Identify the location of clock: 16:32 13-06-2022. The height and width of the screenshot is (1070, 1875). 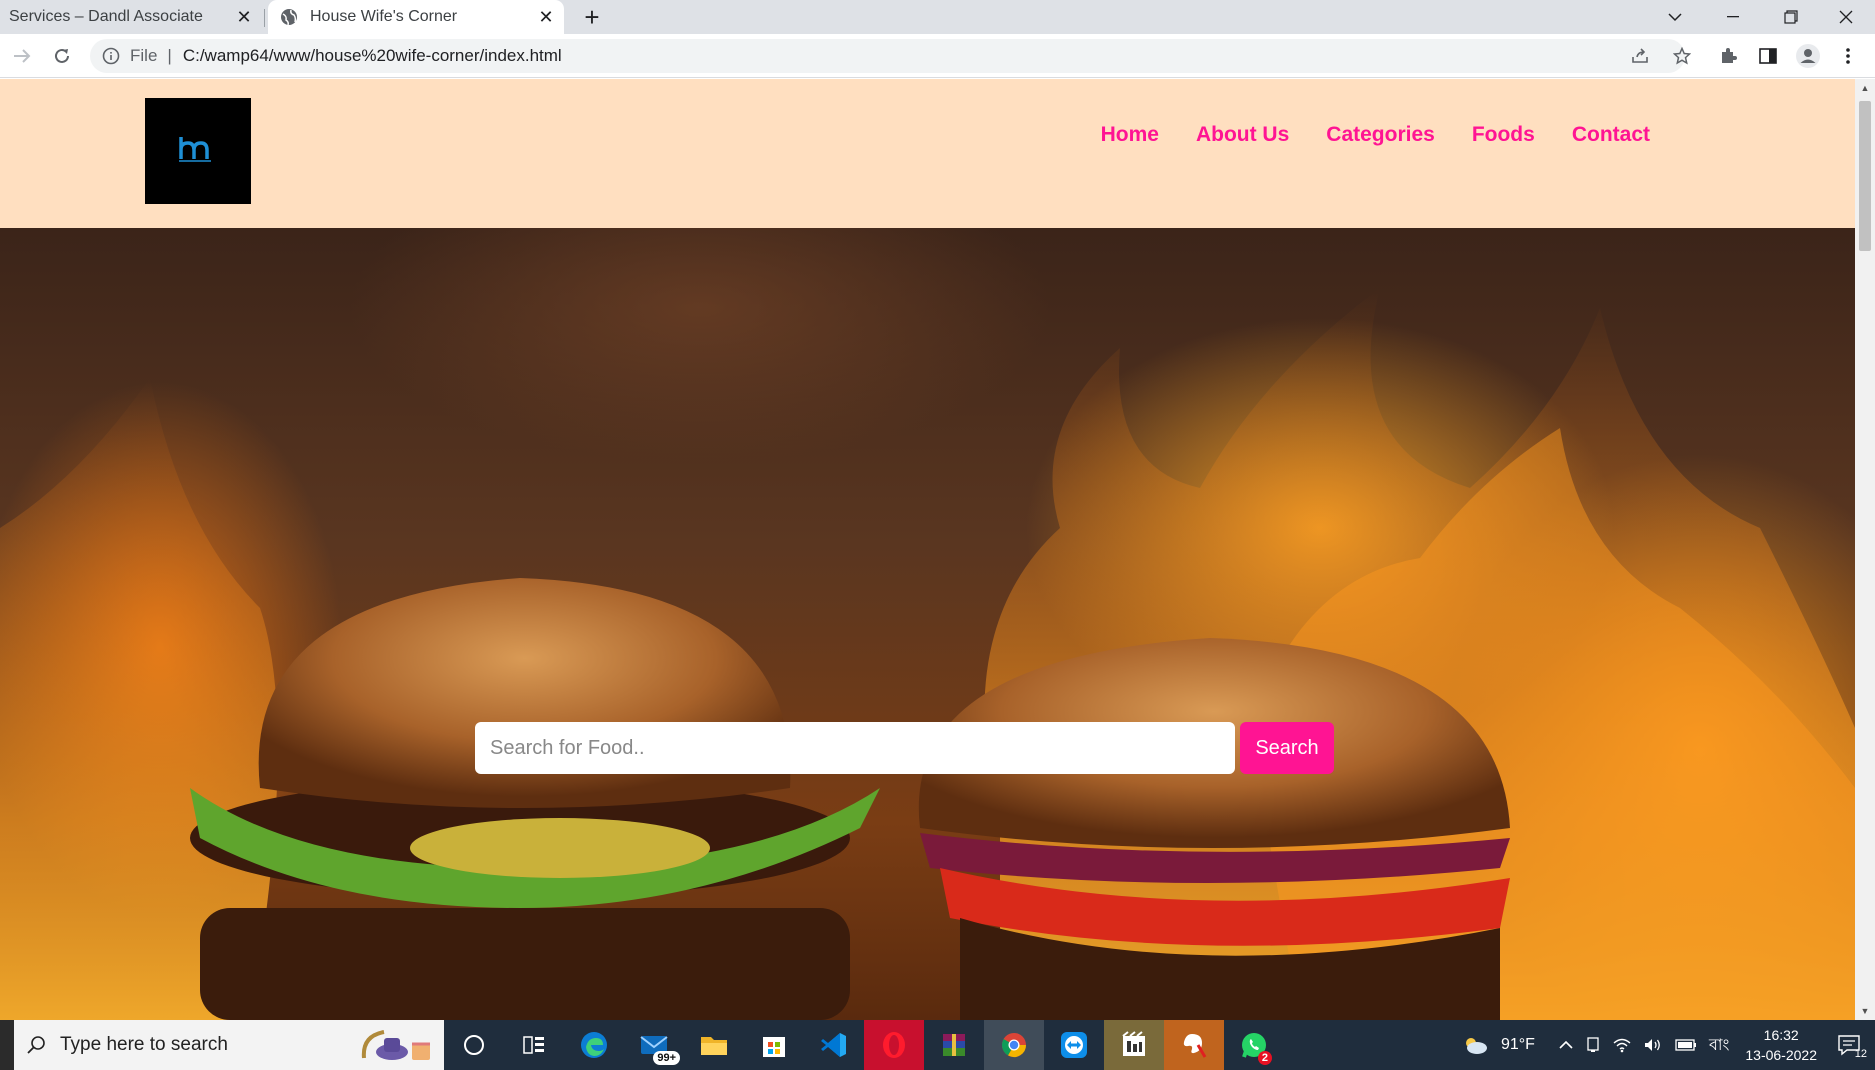
(1781, 1045).